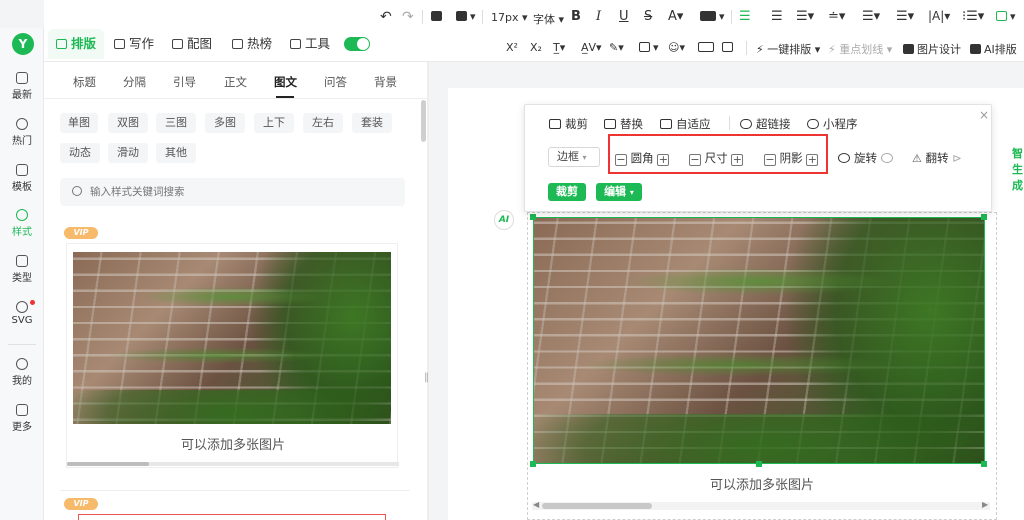 This screenshot has width=1024, height=520. Describe the element at coordinates (386, 17) in the screenshot. I see `undo-icon: ↶` at that location.